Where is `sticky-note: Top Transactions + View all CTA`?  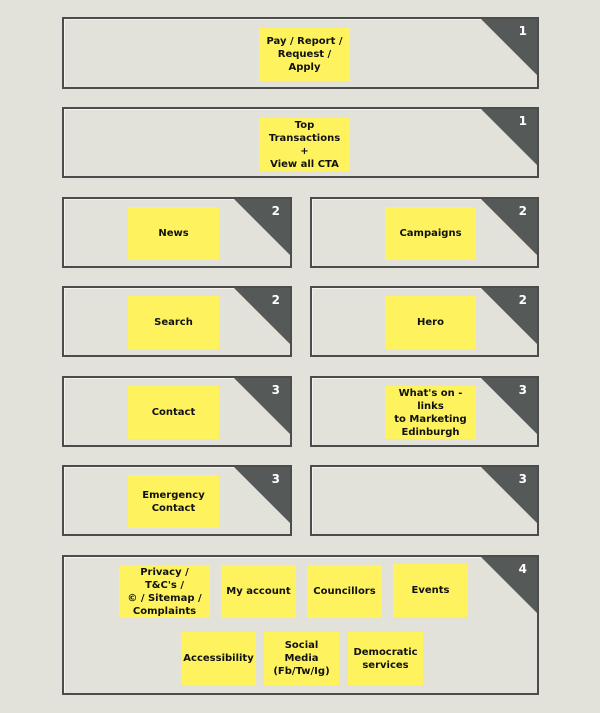
sticky-note: Top Transactions + View all CTA is located at coordinates (304, 144).